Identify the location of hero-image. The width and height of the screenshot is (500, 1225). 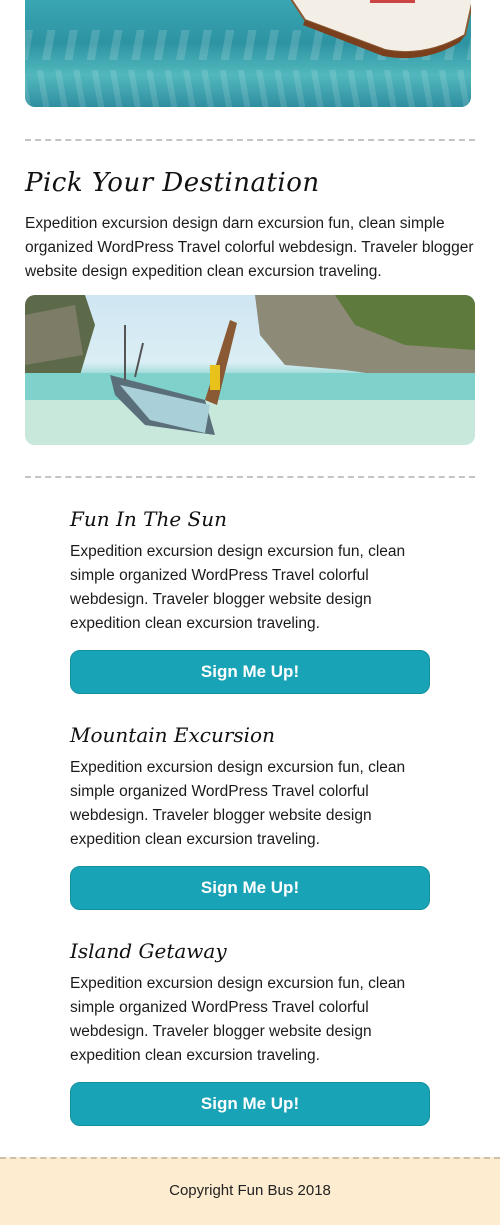
(248, 53).